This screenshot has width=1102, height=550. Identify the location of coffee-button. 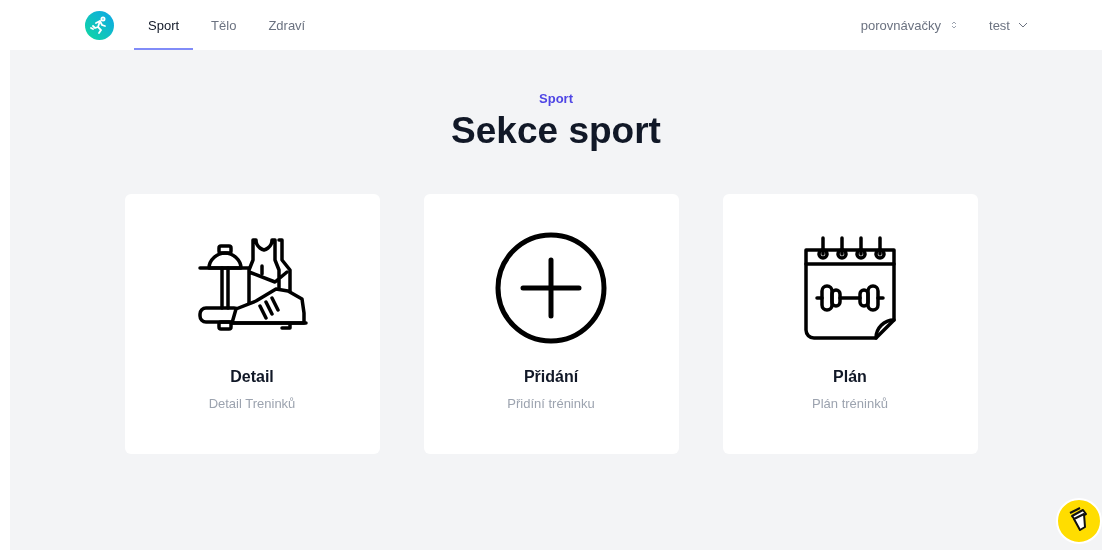
(1079, 521).